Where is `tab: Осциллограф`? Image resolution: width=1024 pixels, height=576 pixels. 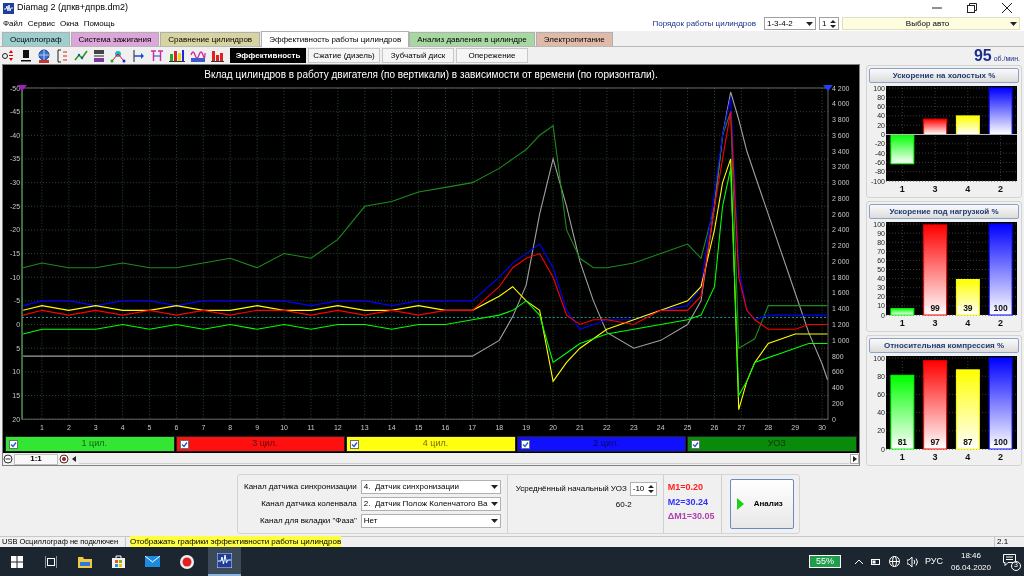
tab: Осциллограф is located at coordinates (36, 39).